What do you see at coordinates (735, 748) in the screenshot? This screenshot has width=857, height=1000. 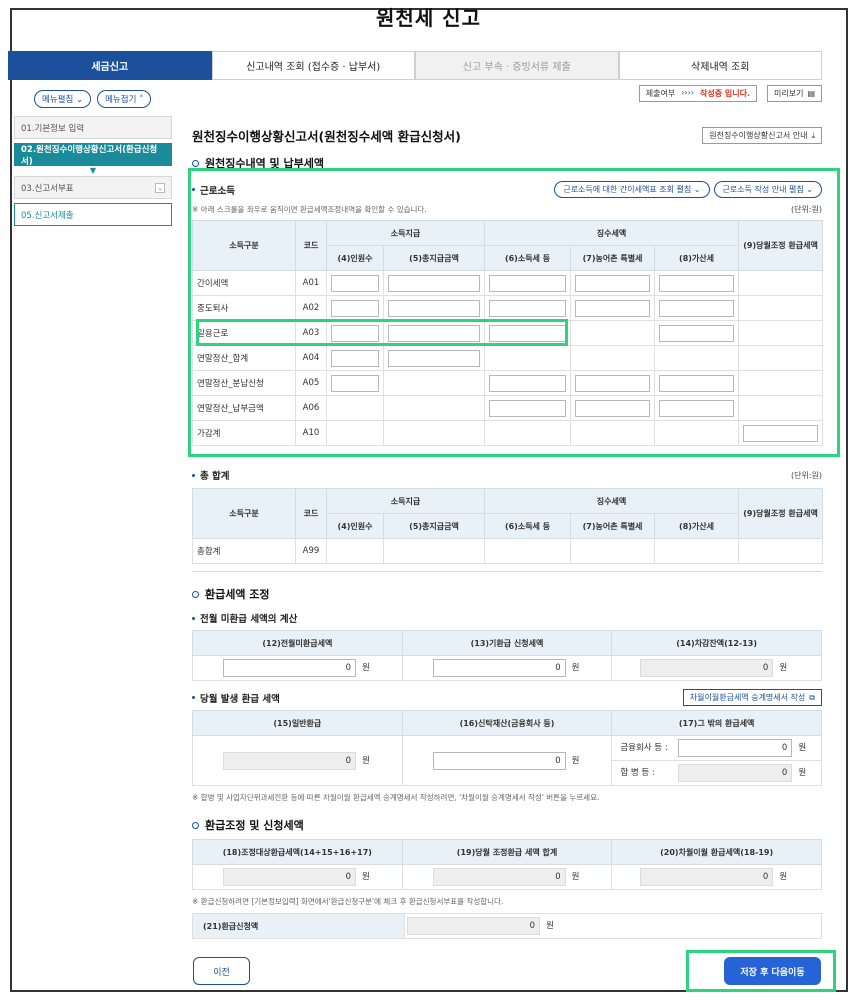 I see `financial-institution-input: 0` at bounding box center [735, 748].